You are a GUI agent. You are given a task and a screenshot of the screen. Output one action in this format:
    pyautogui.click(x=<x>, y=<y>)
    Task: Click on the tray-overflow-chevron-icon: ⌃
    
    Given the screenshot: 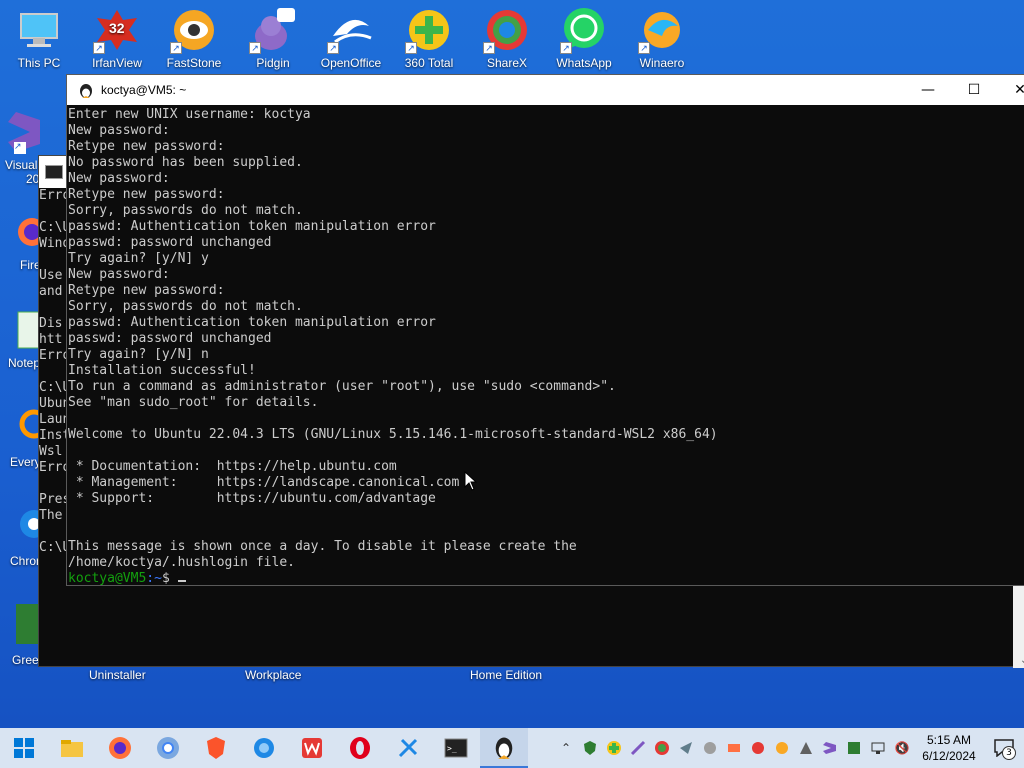 What is the action you would take?
    pyautogui.click(x=566, y=748)
    